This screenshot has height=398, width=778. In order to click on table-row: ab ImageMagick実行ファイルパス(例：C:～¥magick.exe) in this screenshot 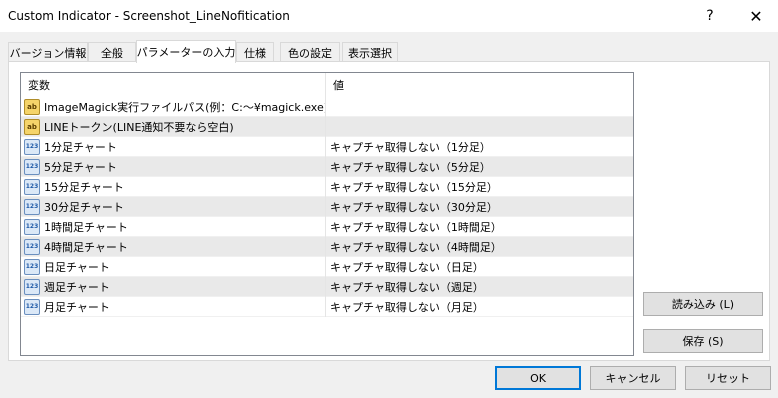, I will do `click(327, 107)`.